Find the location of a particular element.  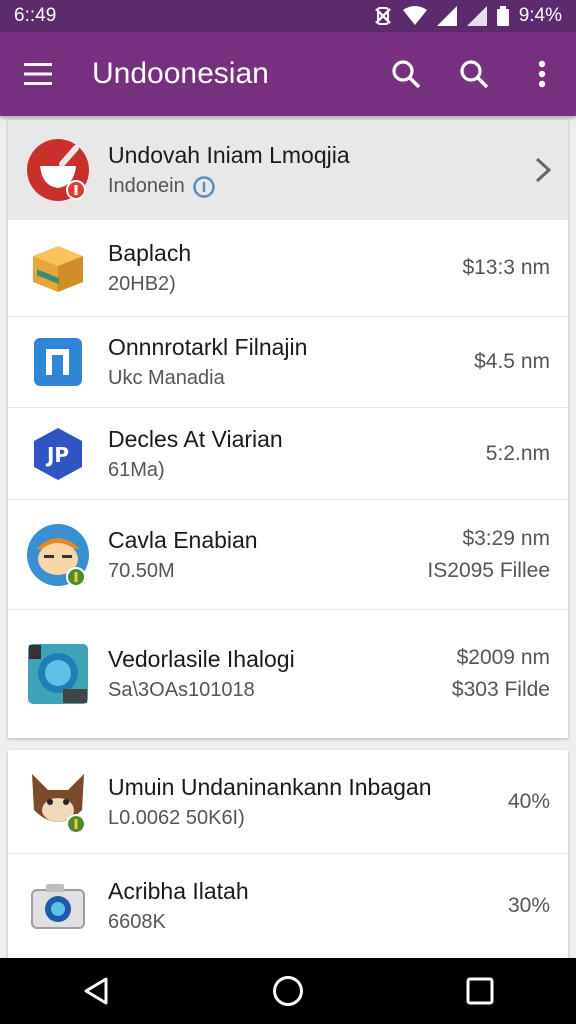

list-item-title: Cavla Enabian is located at coordinates (183, 539).